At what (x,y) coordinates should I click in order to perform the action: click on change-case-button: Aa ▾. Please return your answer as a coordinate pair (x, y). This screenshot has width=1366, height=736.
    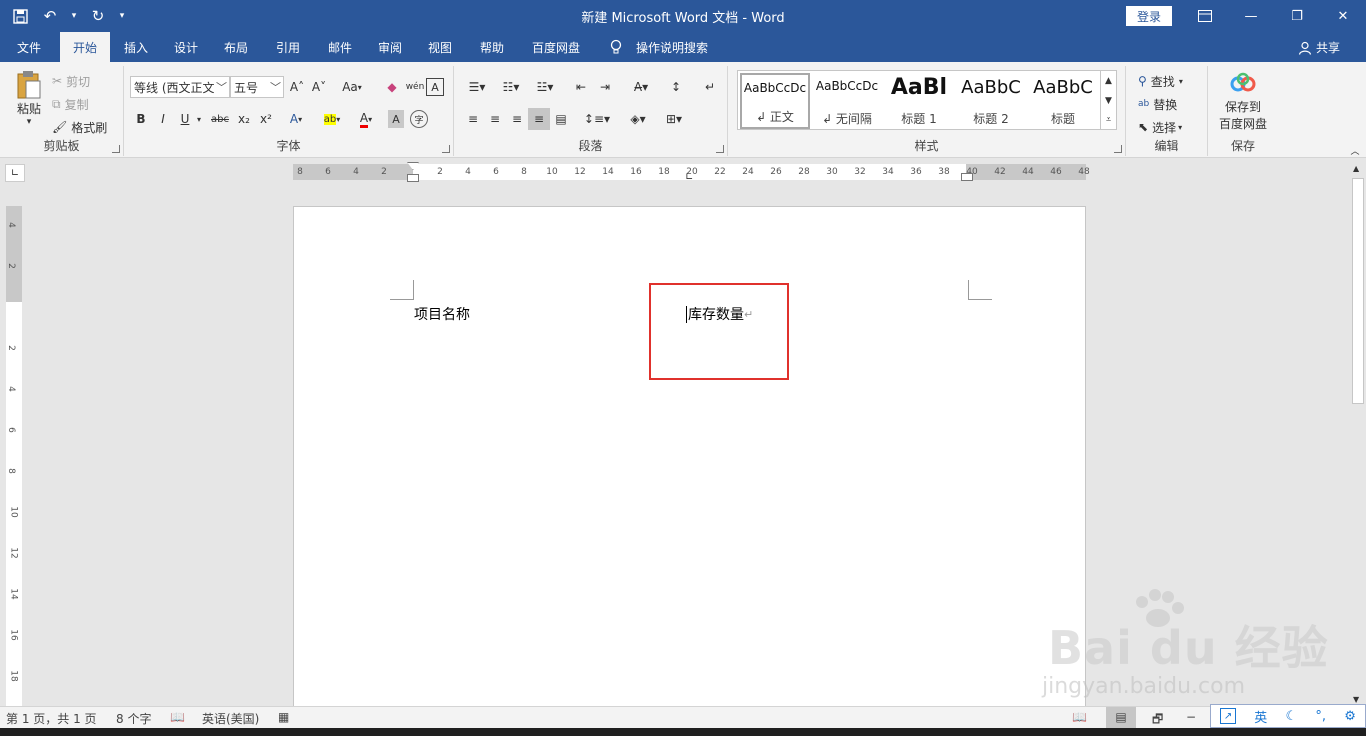
    Looking at the image, I should click on (352, 87).